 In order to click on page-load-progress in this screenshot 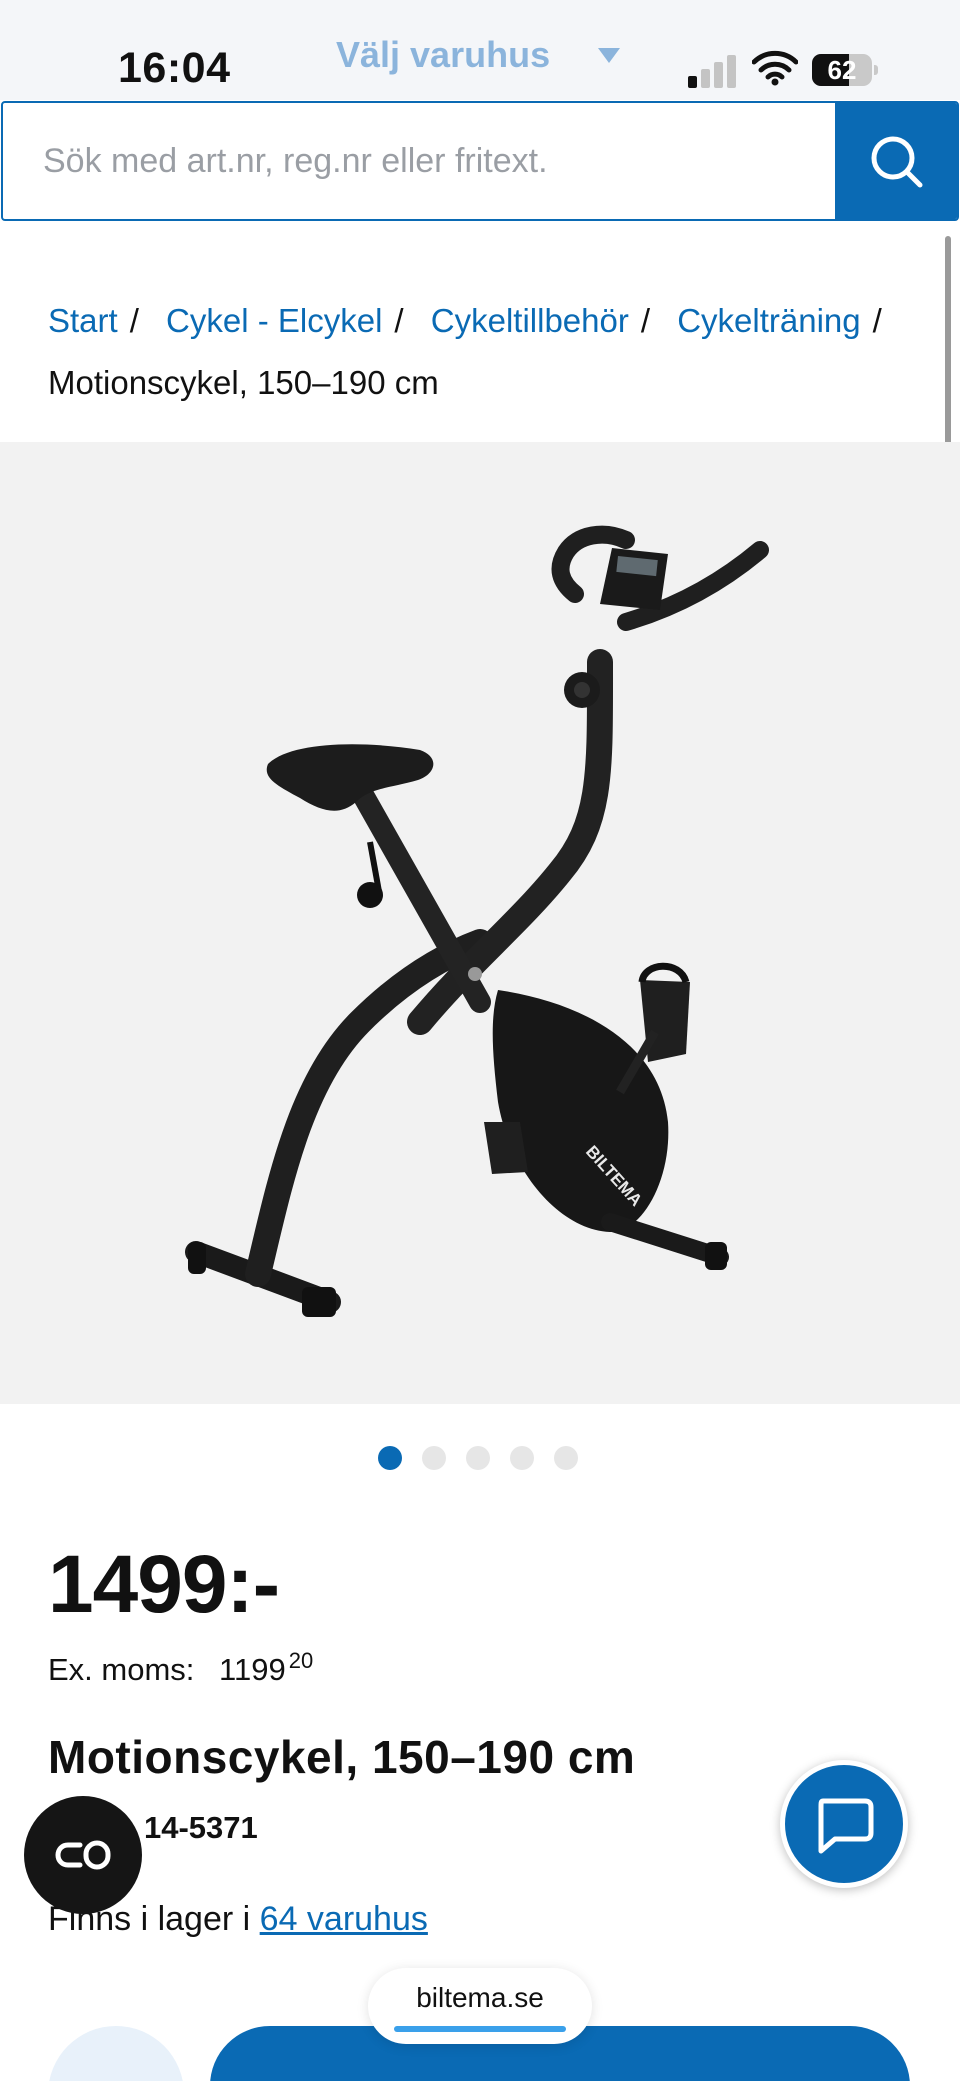, I will do `click(480, 2029)`.